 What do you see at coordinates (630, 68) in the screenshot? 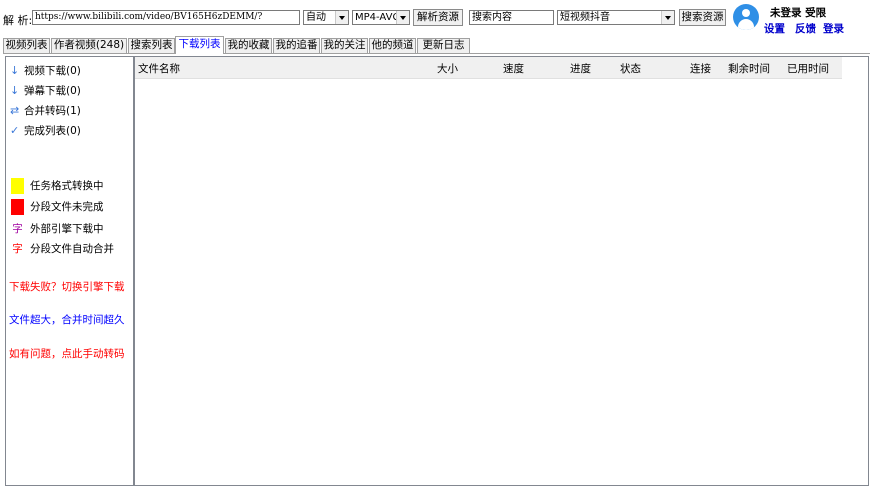
I see `column-header-status: 状态` at bounding box center [630, 68].